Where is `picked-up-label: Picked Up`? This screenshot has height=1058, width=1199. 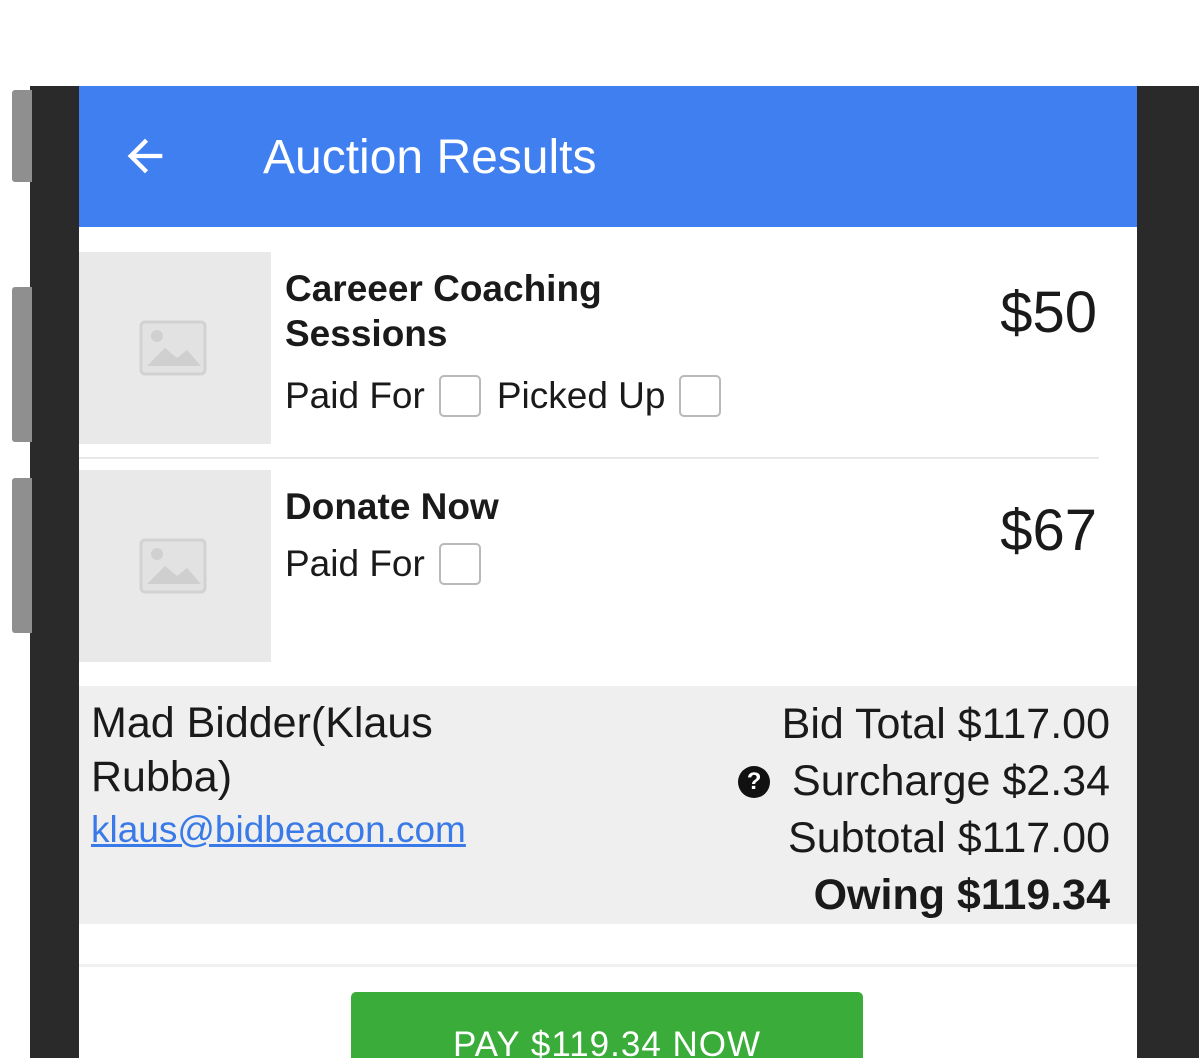 picked-up-label: Picked Up is located at coordinates (581, 395).